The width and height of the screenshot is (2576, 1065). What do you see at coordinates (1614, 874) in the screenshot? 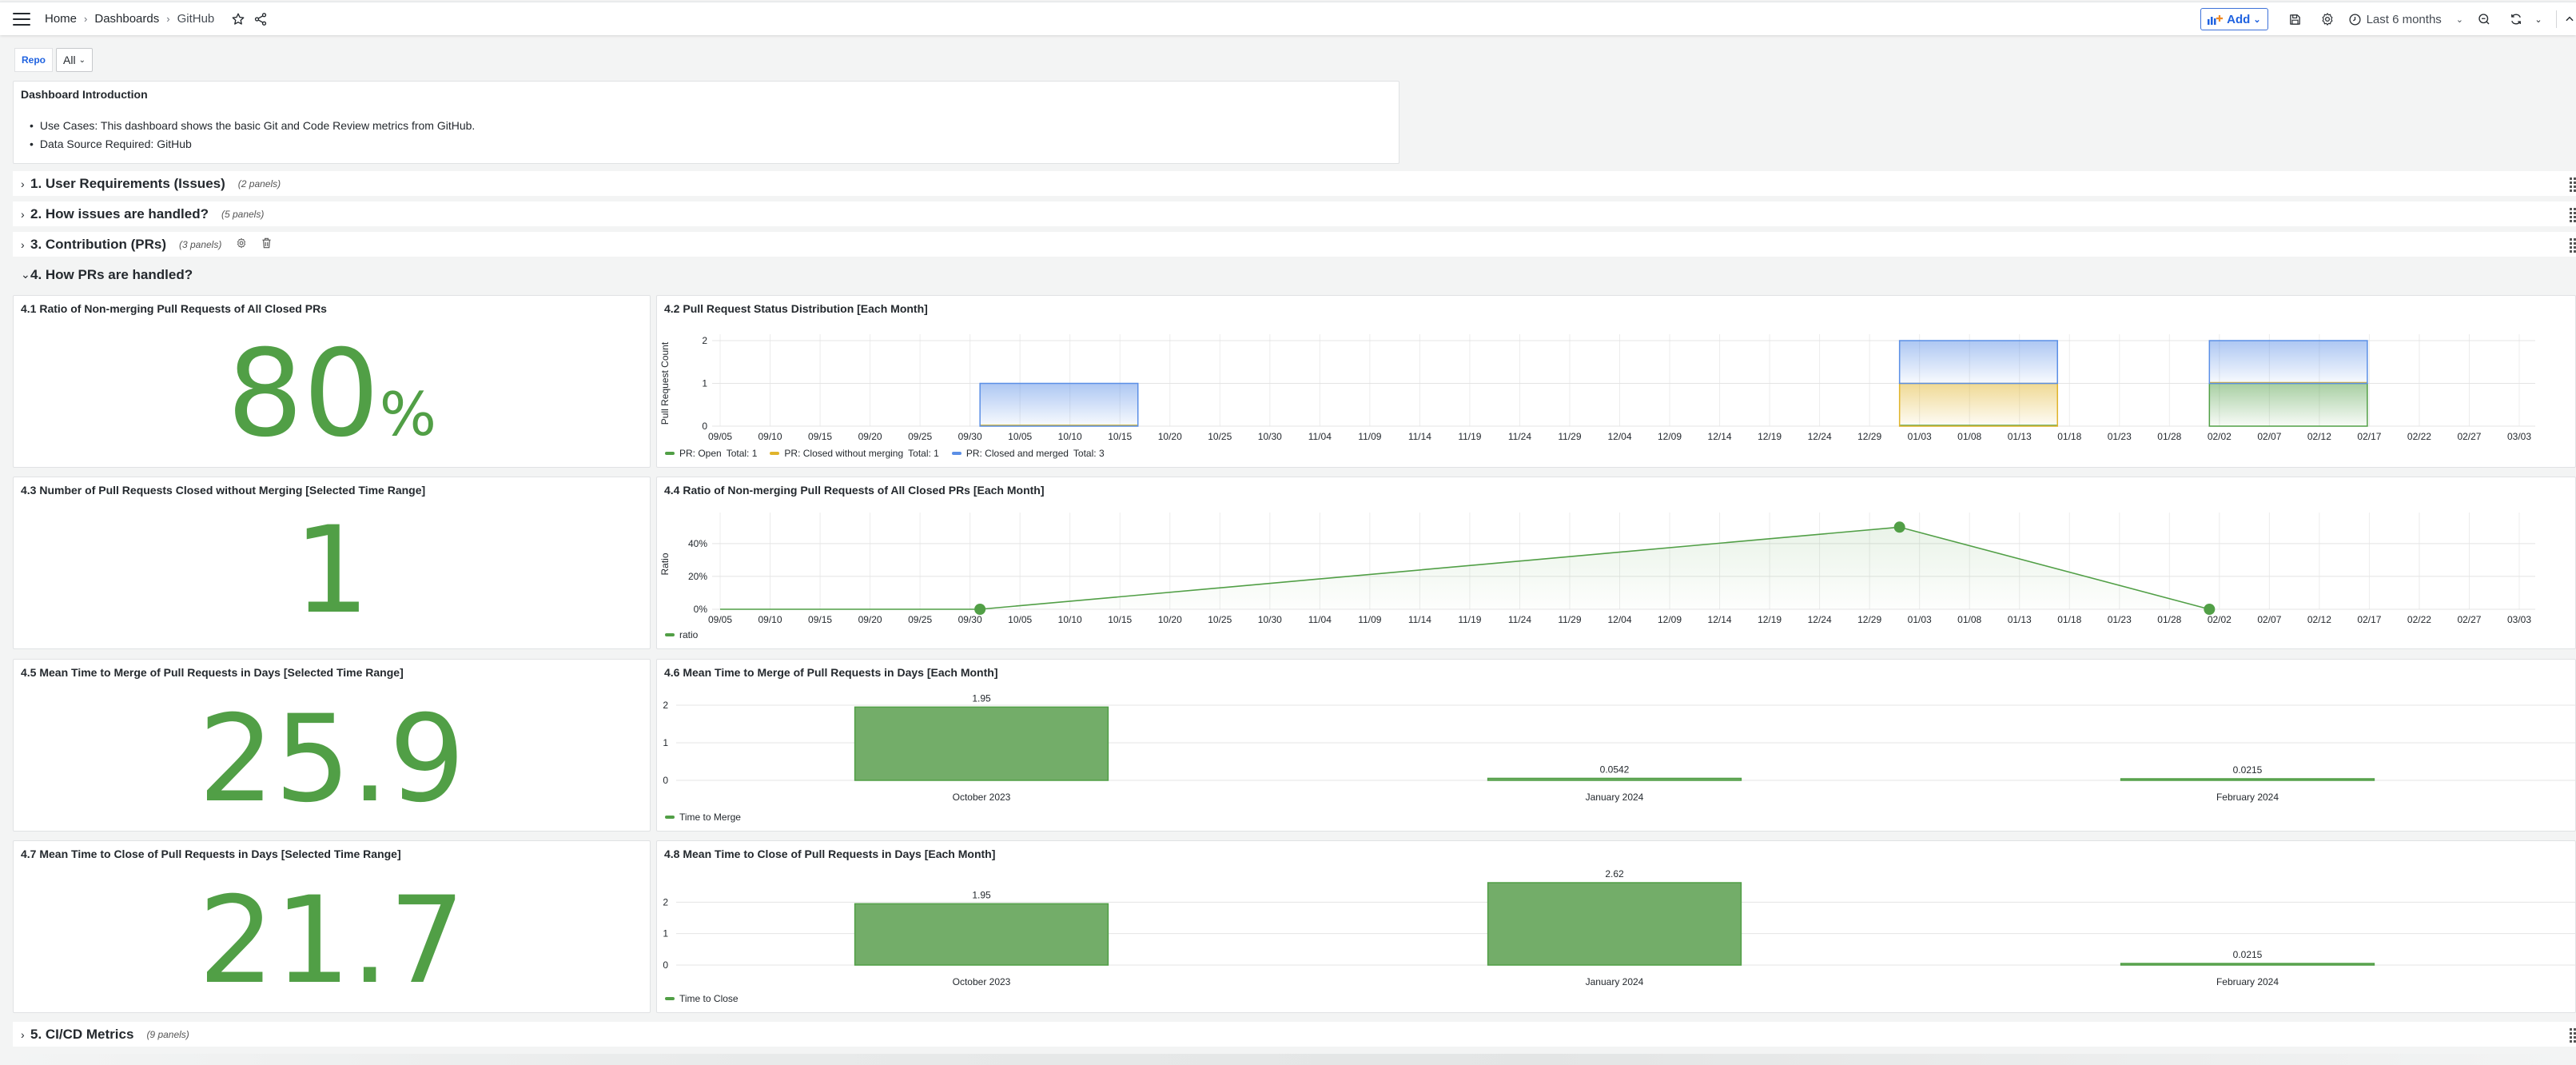
I see `bar-value-label: 2.62` at bounding box center [1614, 874].